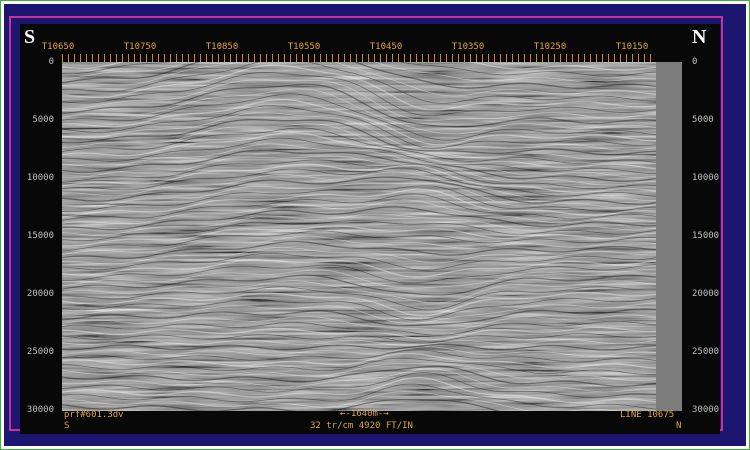  Describe the element at coordinates (703, 120) in the screenshot. I see `depth-tick-label-right: 5000` at that location.